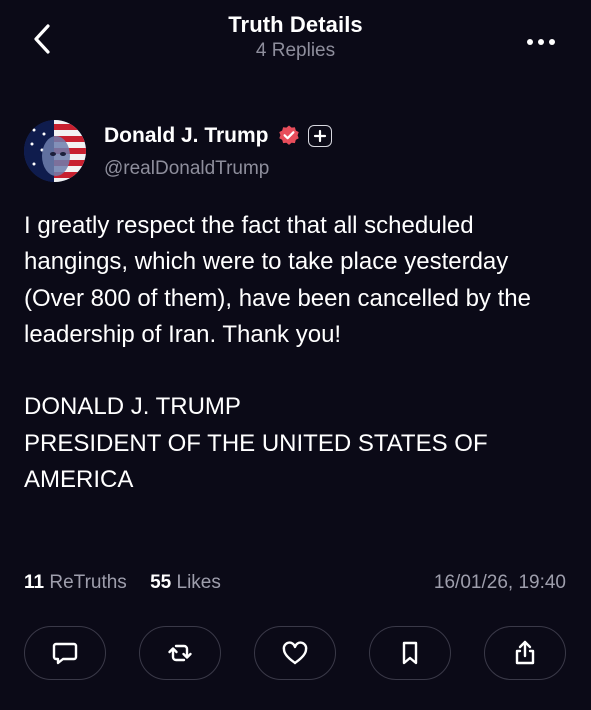  I want to click on retruths-count: 11, so click(34, 582).